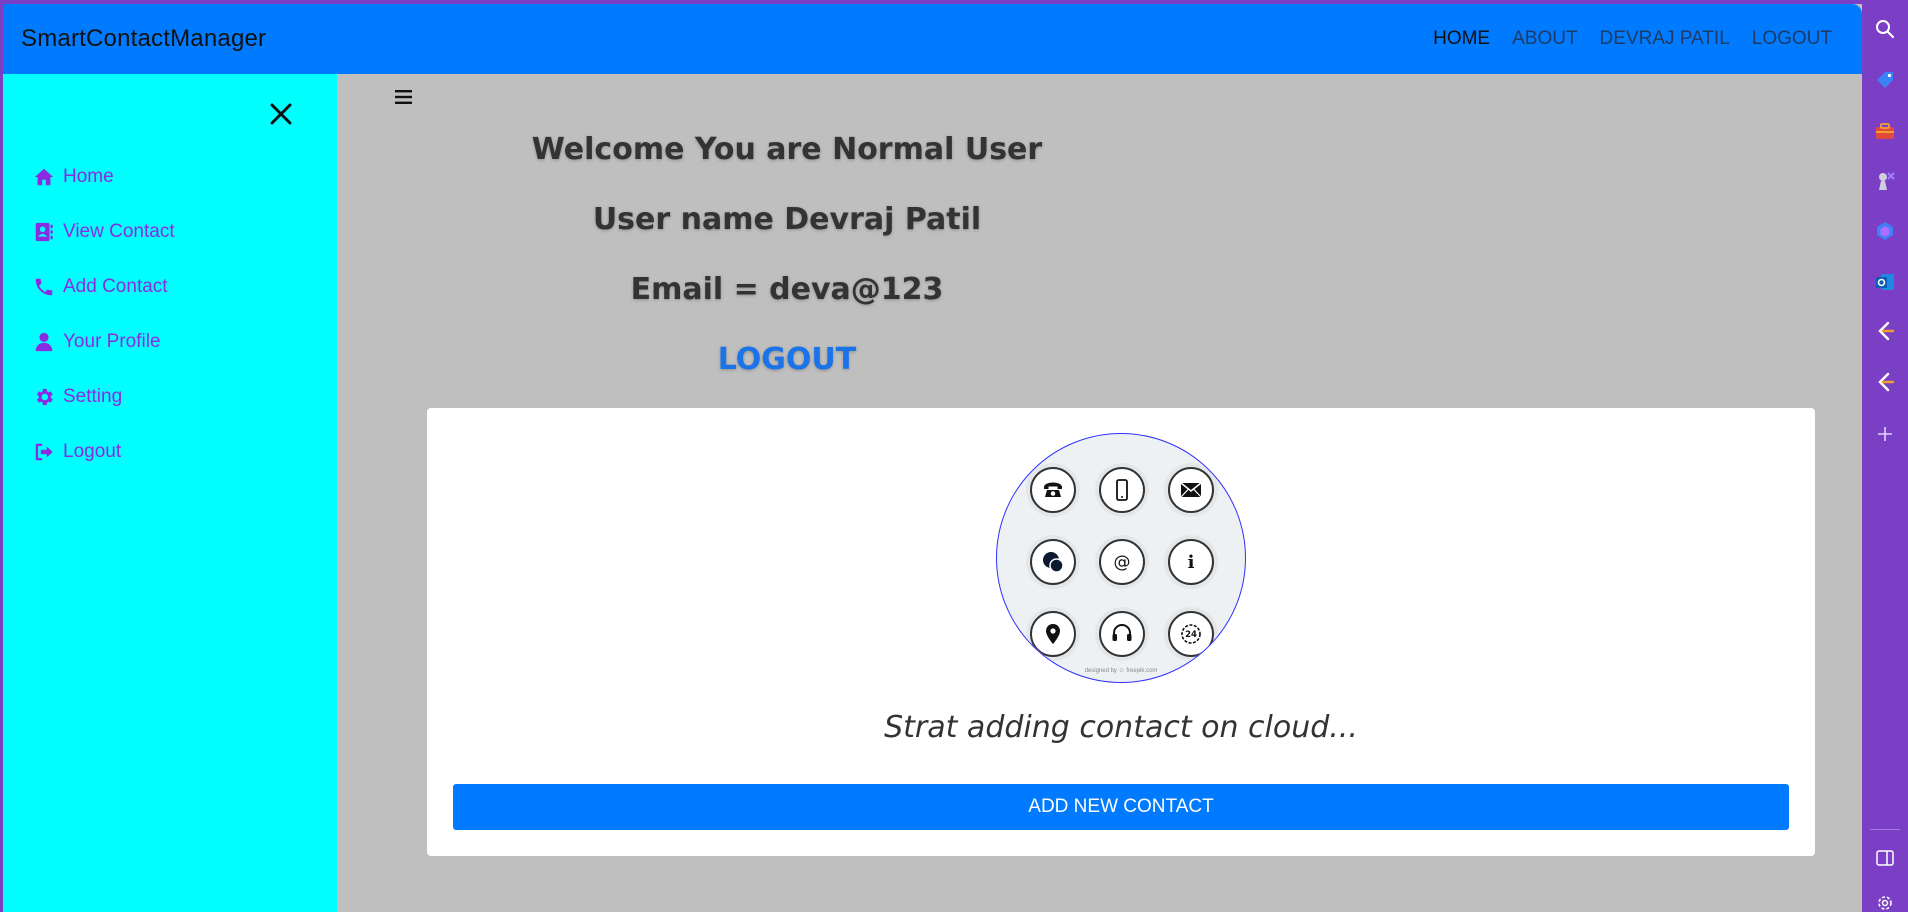  Describe the element at coordinates (1121, 807) in the screenshot. I see `add-new-contact-button: ADD NEW CONTACT` at that location.